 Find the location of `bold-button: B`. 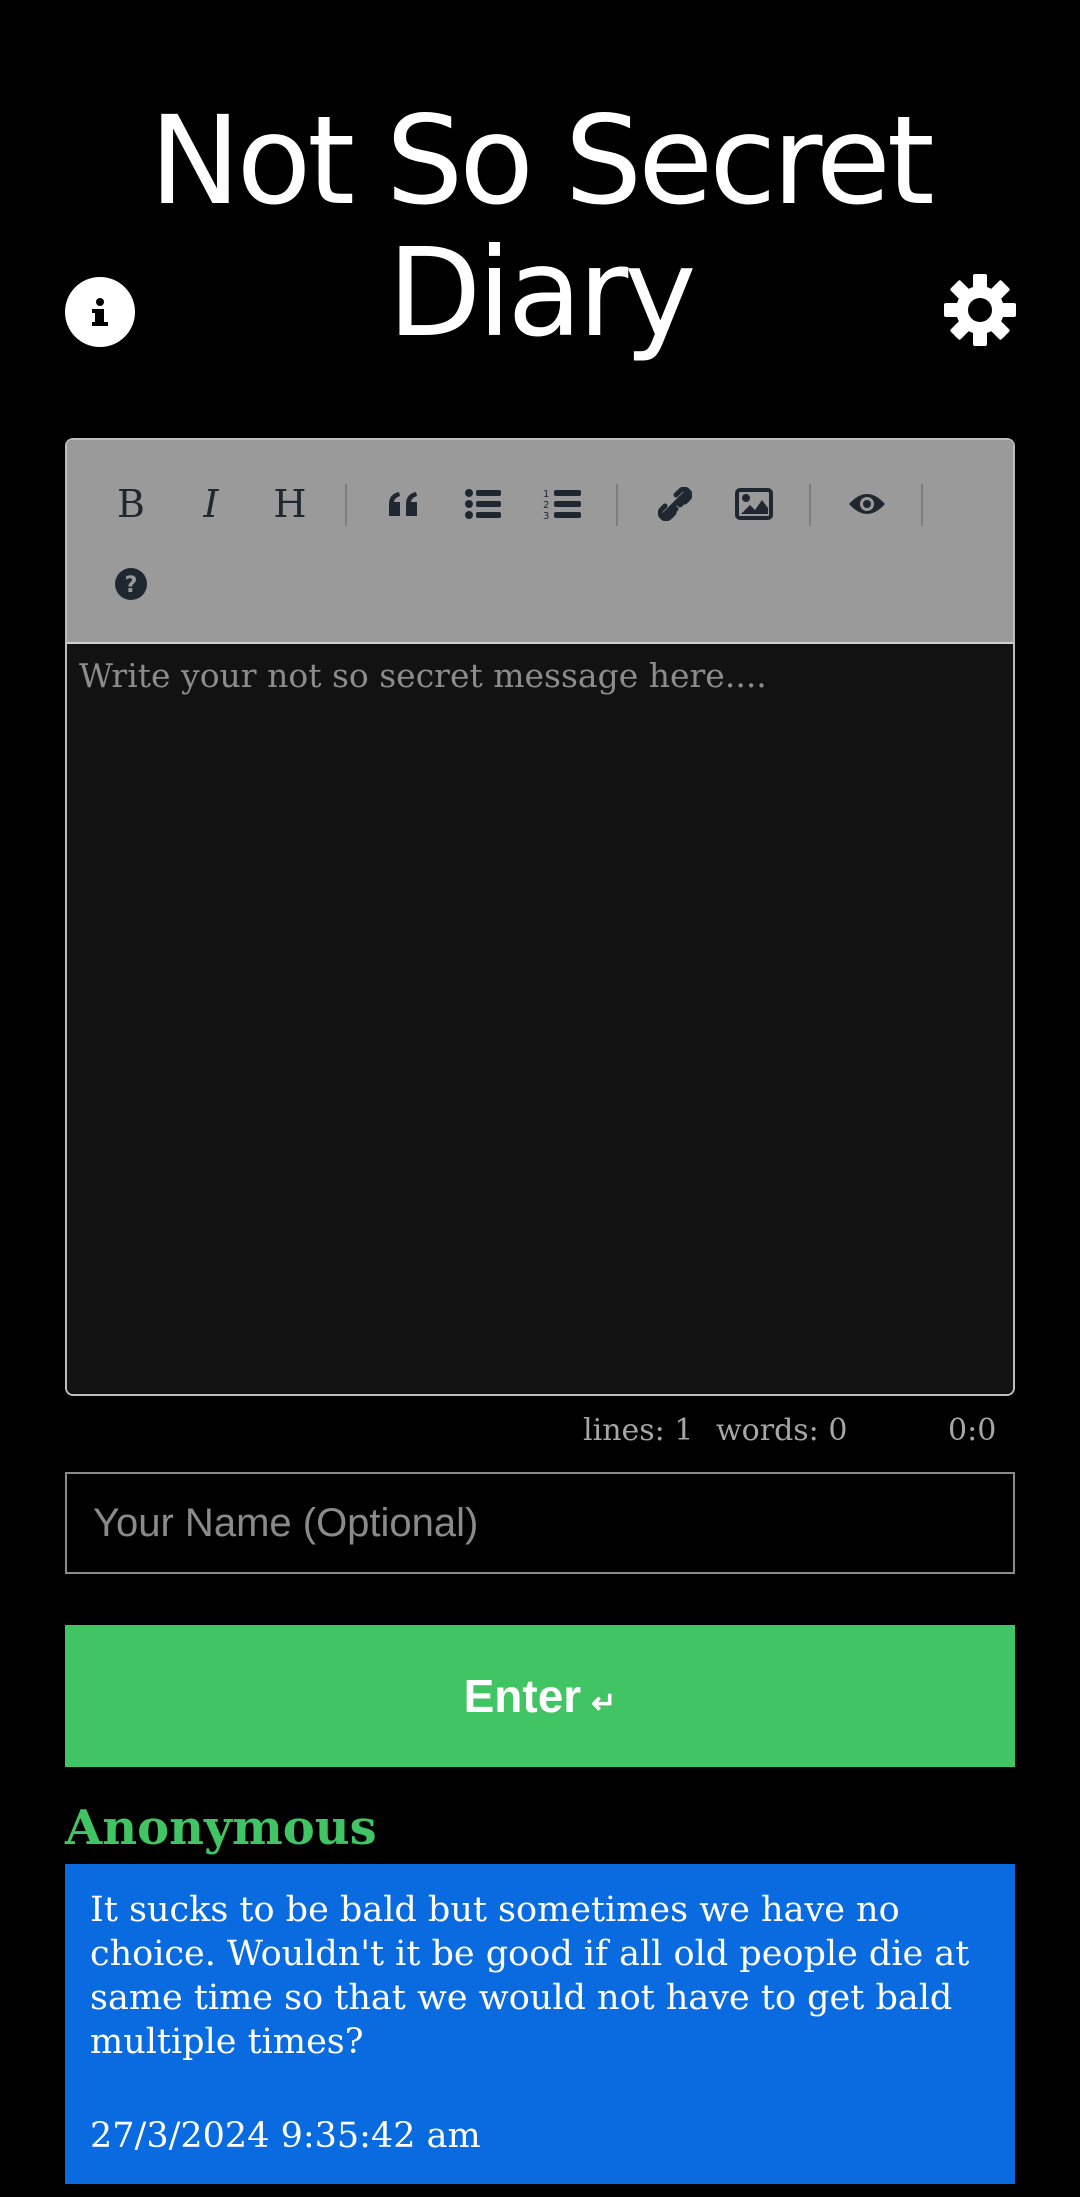

bold-button: B is located at coordinates (131, 504).